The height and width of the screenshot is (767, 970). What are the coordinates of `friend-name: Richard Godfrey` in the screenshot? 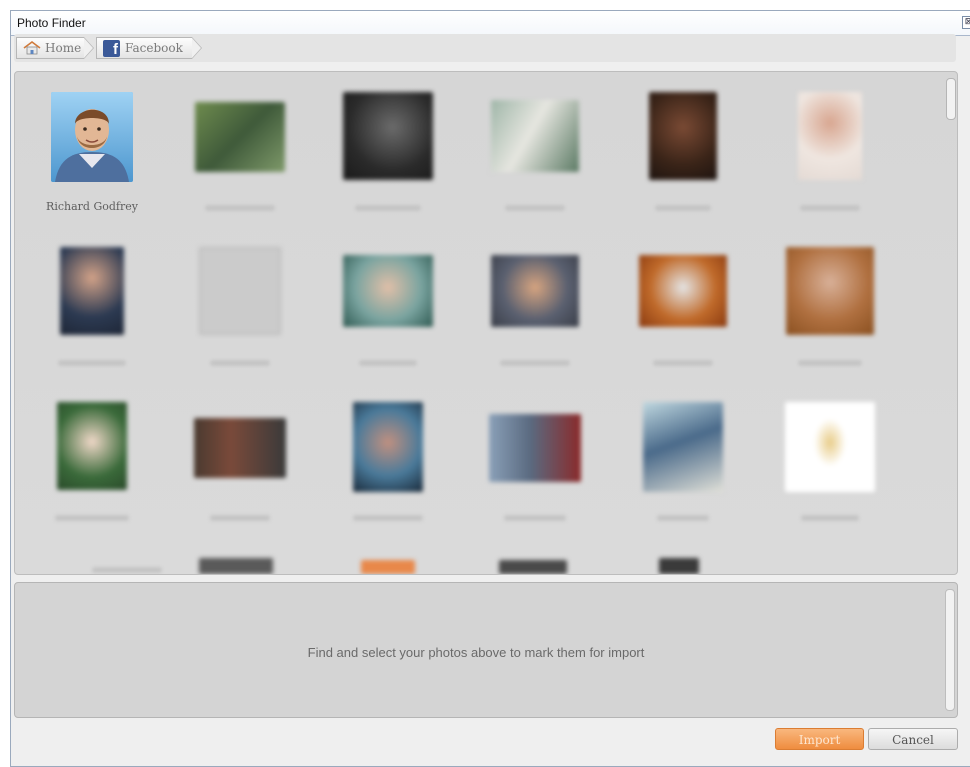 It's located at (92, 206).